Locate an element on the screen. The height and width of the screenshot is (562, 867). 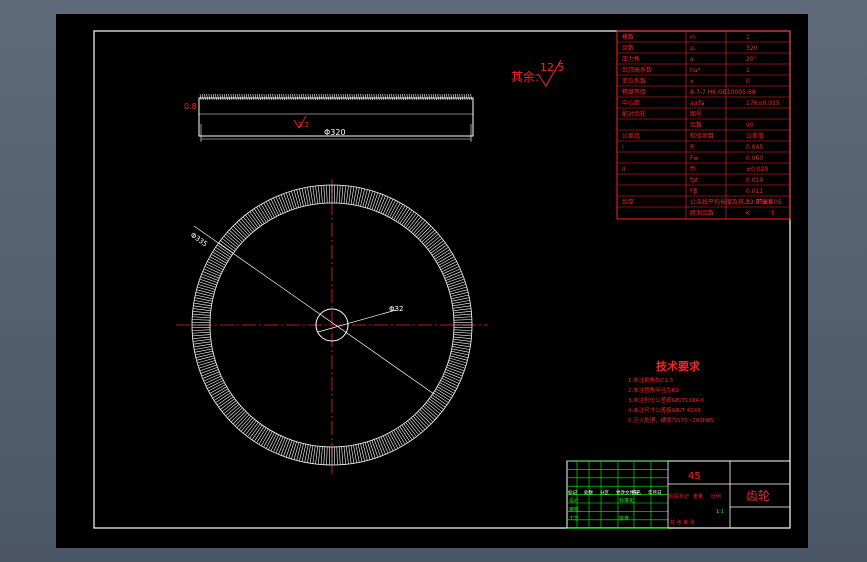
side-roughness: 3.2 is located at coordinates (303, 125).